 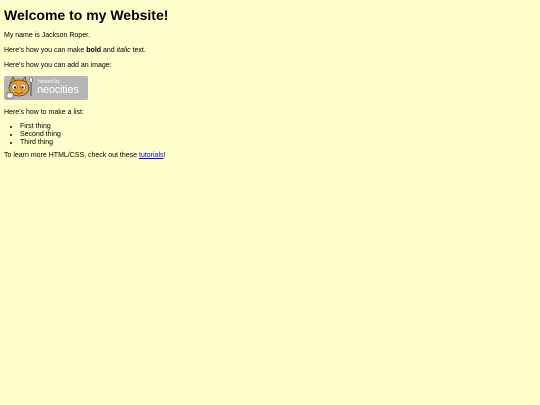 I want to click on bold-word: bold, so click(x=94, y=51).